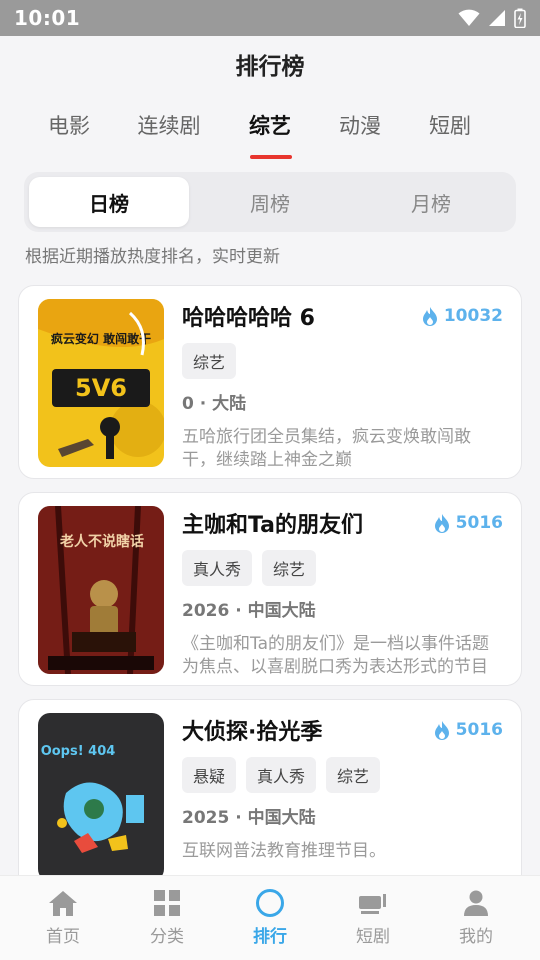 The image size is (540, 960). I want to click on tab-movie: 电影, so click(69, 125).